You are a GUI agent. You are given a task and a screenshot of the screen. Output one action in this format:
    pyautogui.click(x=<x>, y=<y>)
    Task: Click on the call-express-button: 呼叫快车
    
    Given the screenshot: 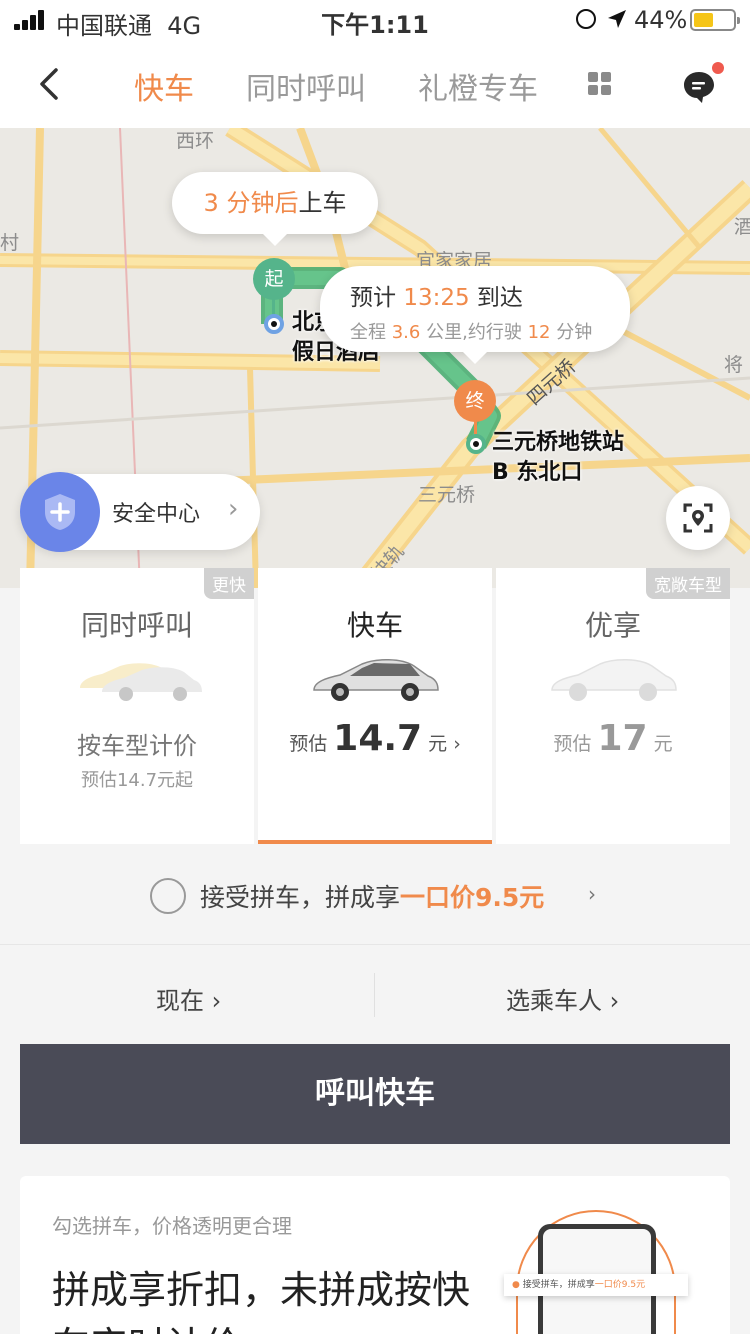 What is the action you would take?
    pyautogui.click(x=375, y=1094)
    